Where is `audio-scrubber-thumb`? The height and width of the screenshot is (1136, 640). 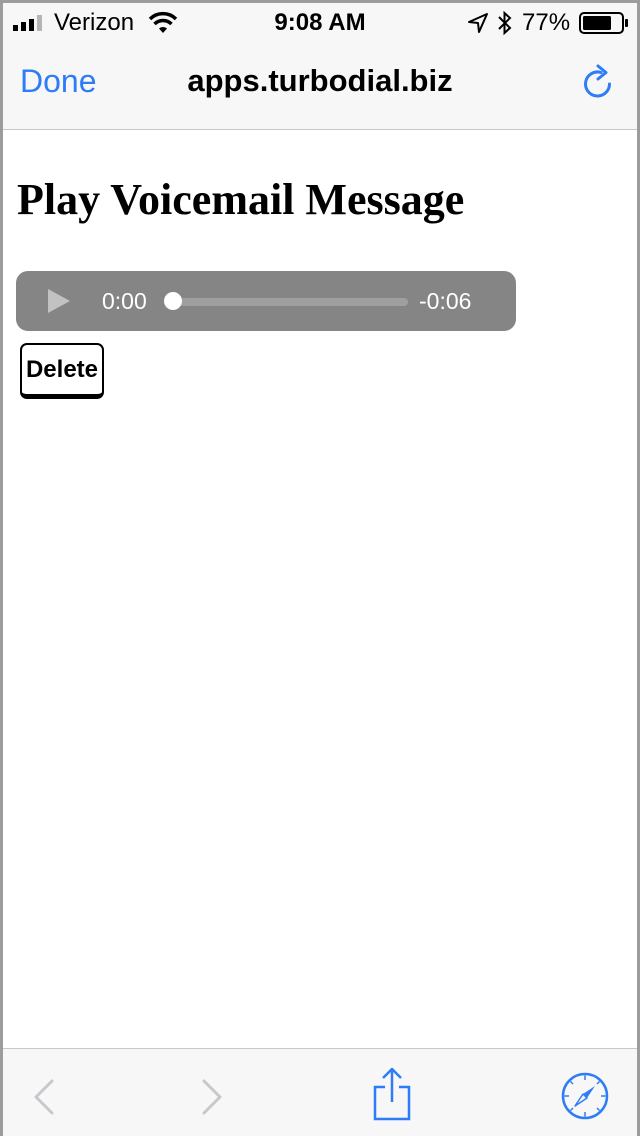 audio-scrubber-thumb is located at coordinates (173, 301).